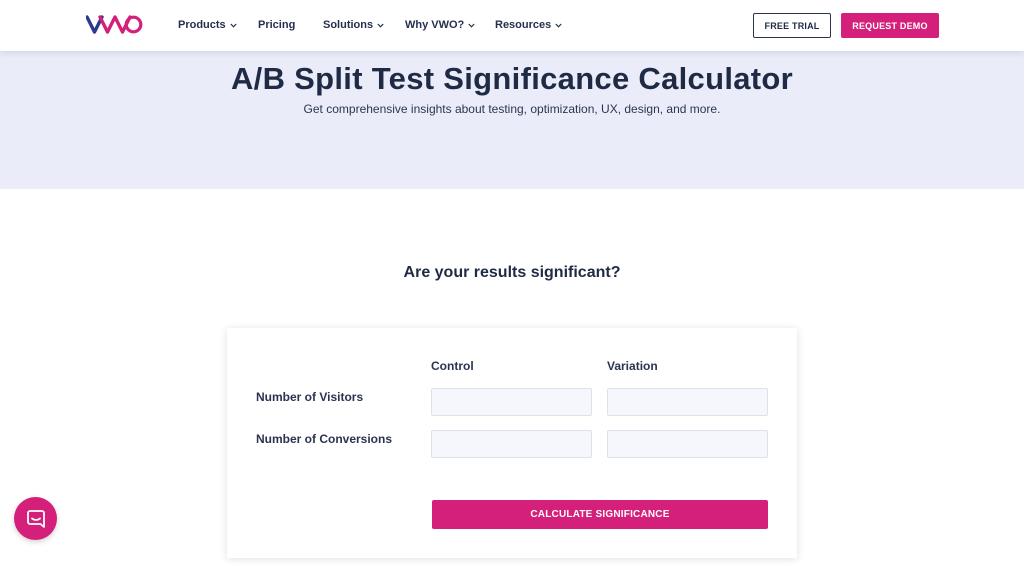 The image size is (1024, 583). What do you see at coordinates (202, 25) in the screenshot?
I see `nav-products-label: Products` at bounding box center [202, 25].